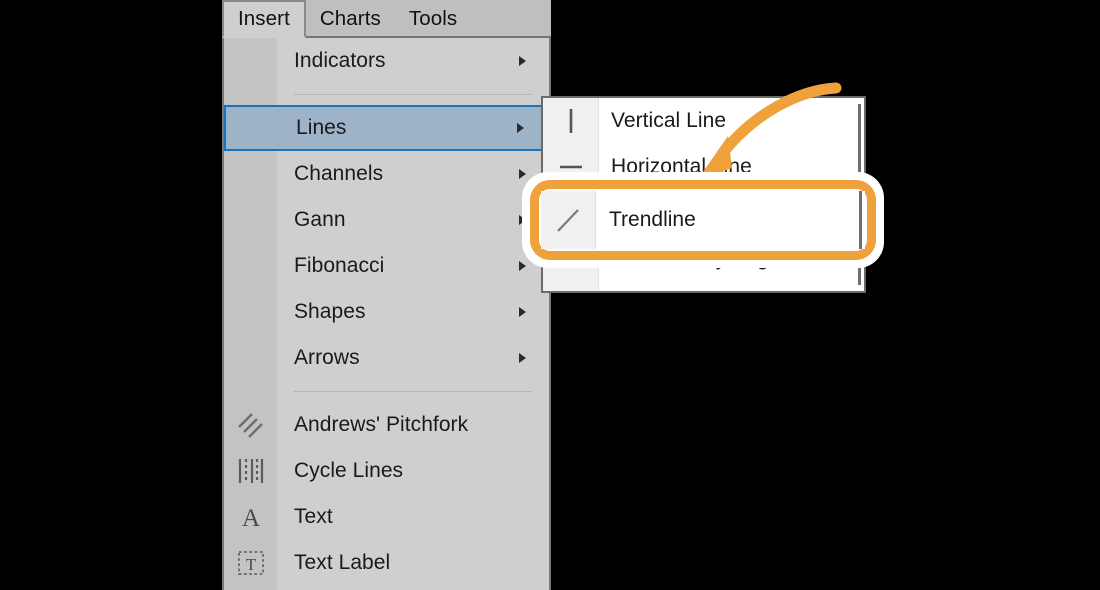 Image resolution: width=1100 pixels, height=590 pixels. What do you see at coordinates (250, 61) in the screenshot?
I see `menu-item-indicators-icon-slot` at bounding box center [250, 61].